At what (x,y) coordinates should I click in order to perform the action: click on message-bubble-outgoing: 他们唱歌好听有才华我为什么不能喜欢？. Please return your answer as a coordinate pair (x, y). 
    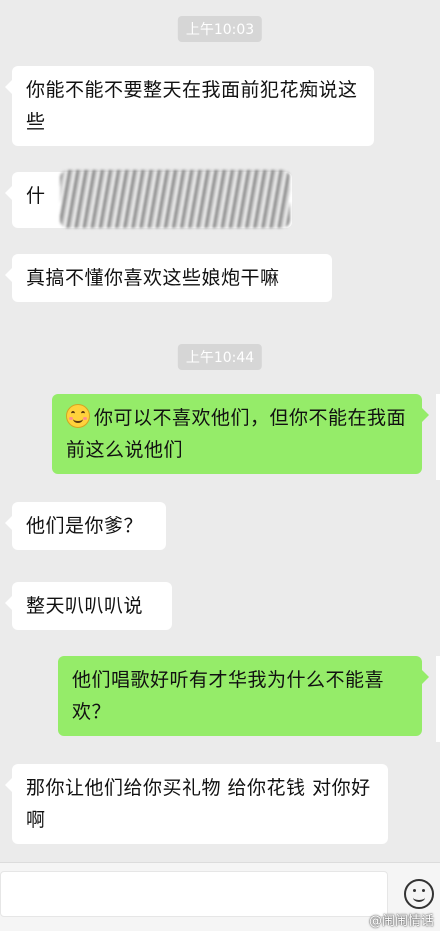
    Looking at the image, I should click on (243, 696).